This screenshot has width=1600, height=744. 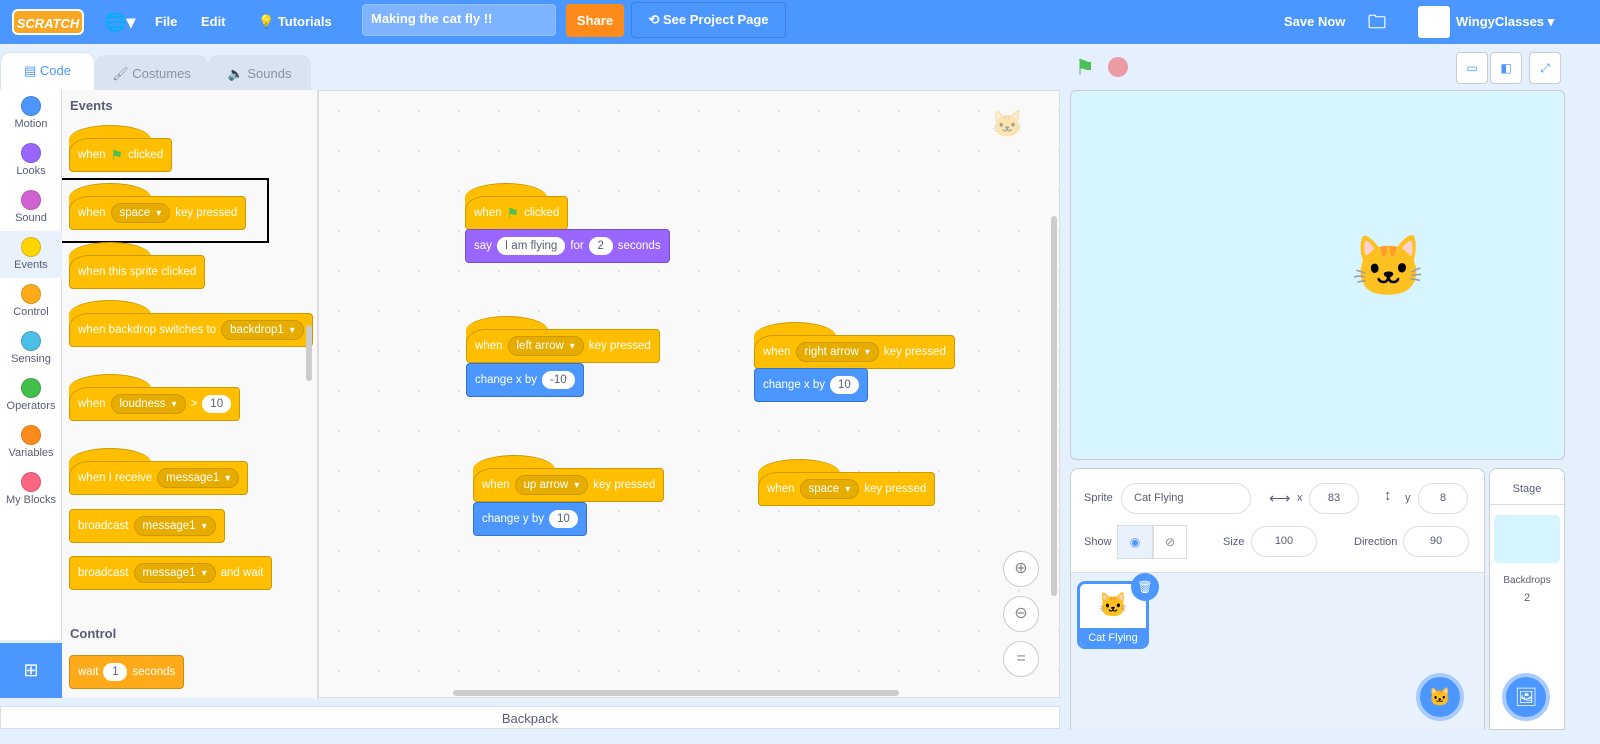 I want to click on when-loudness-block: when loudness >10, so click(x=155, y=397).